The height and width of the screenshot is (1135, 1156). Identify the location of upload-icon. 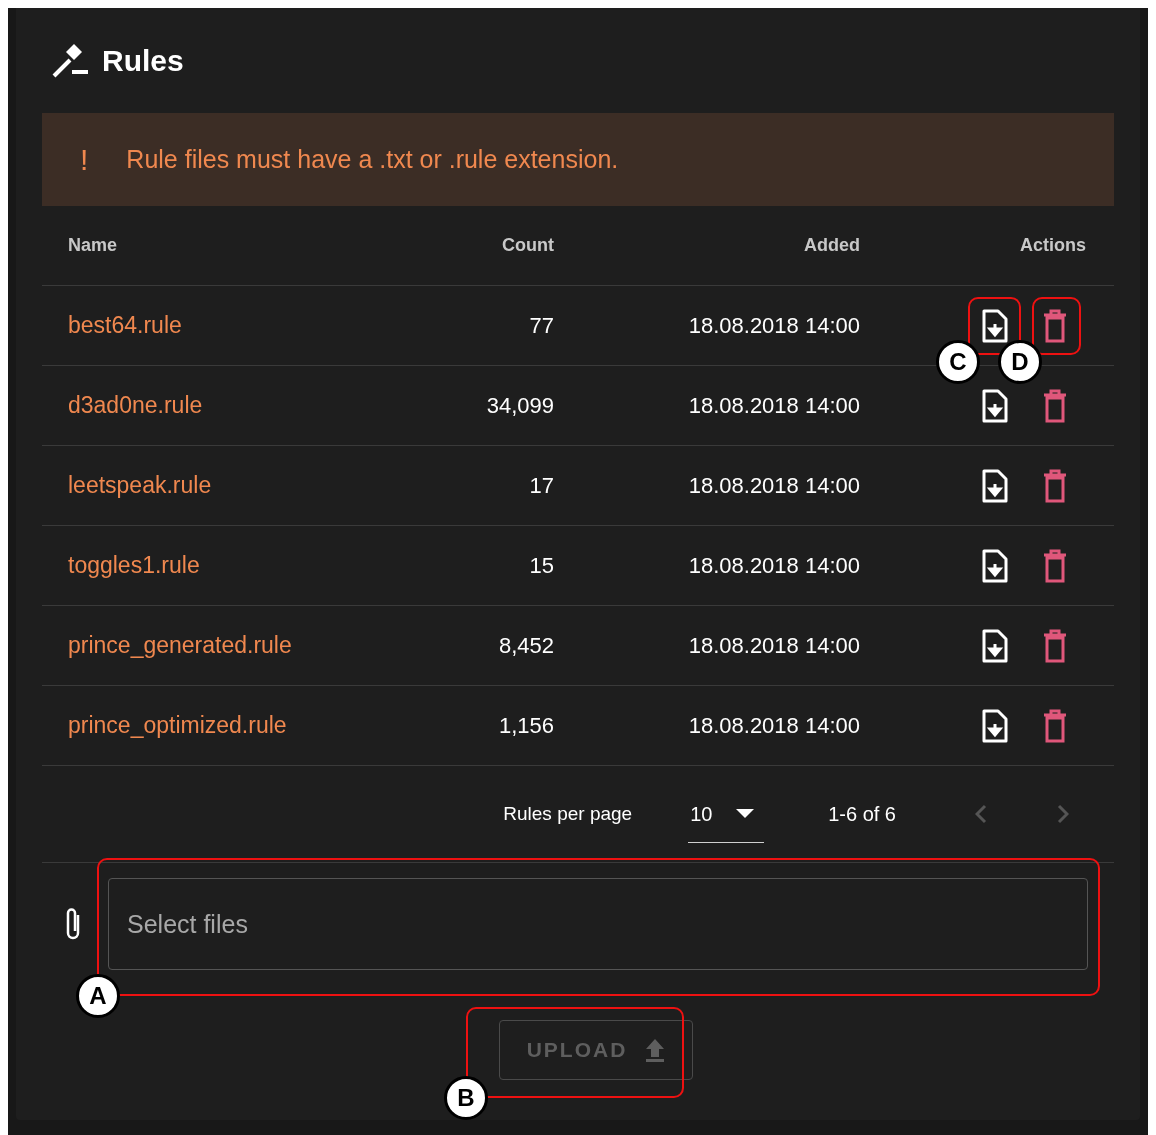
(655, 1050).